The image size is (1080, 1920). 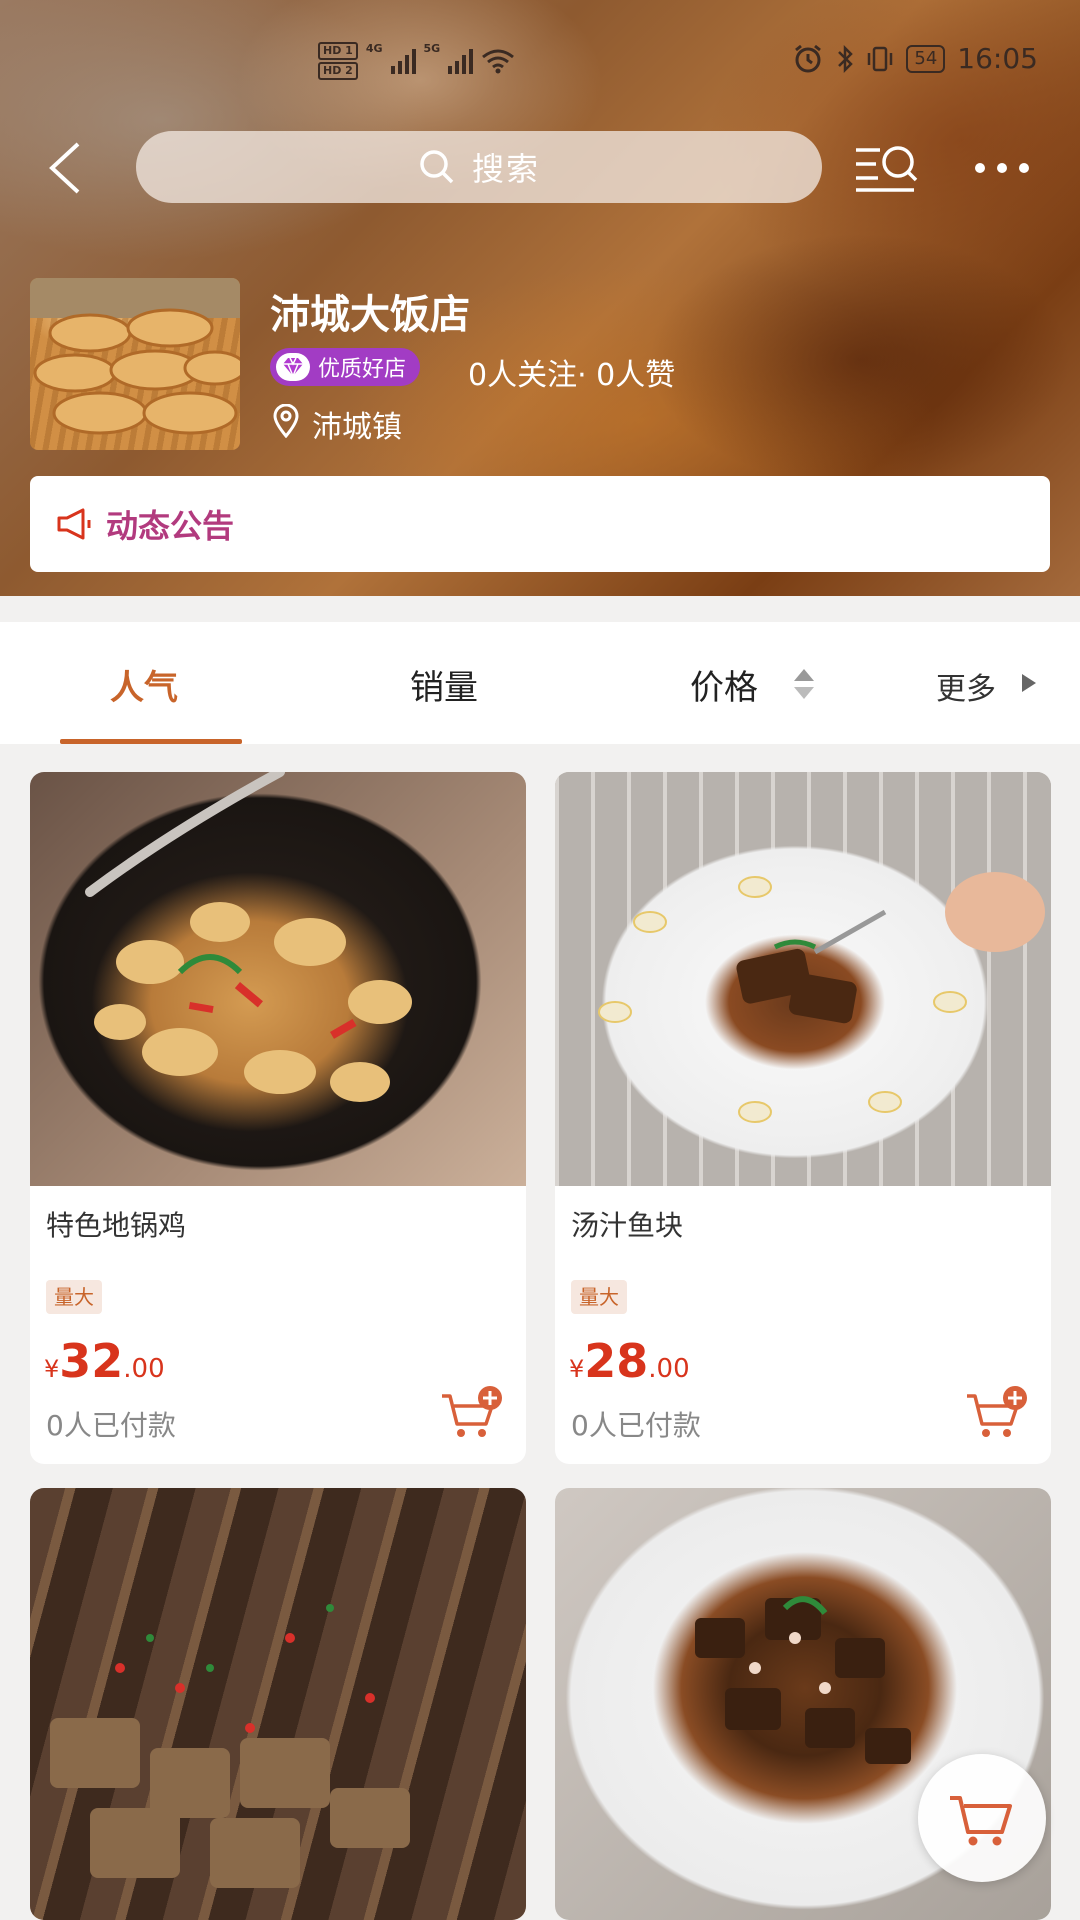 I want to click on quality-store-badge: 优质好店, so click(x=345, y=367).